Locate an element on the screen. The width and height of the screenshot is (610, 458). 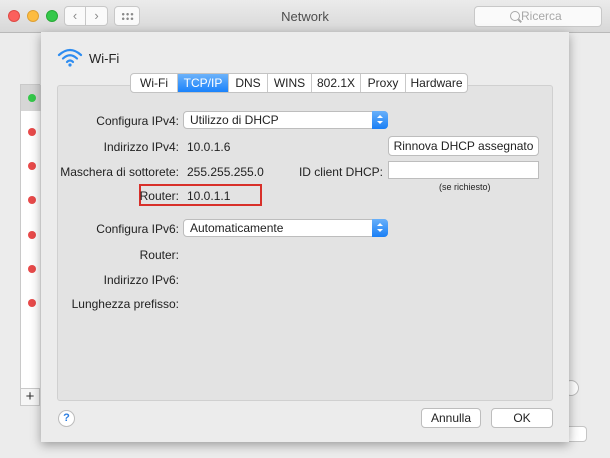
ipv4-router-value: 10.0.1.1 is located at coordinates (209, 196).